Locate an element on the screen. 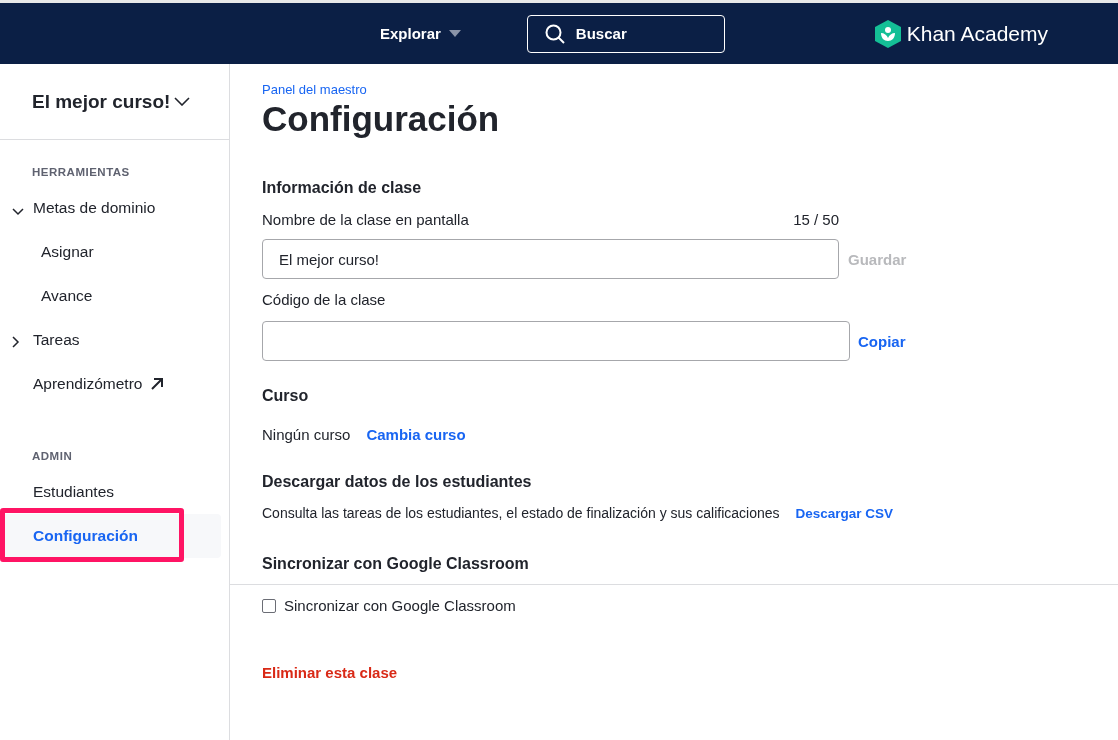 Image resolution: width=1118 pixels, height=740 pixels. nav-item: Asignar is located at coordinates (110, 252).